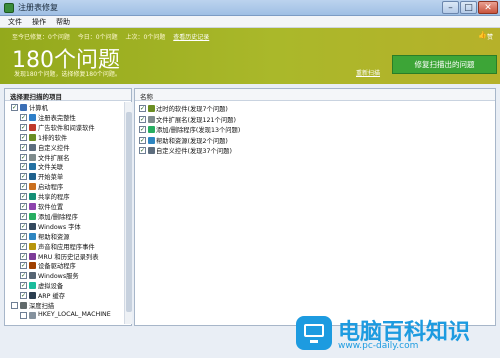 Image resolution: width=500 pixels, height=358 pixels. Describe the element at coordinates (488, 7) in the screenshot. I see `close-button: ✕` at that location.